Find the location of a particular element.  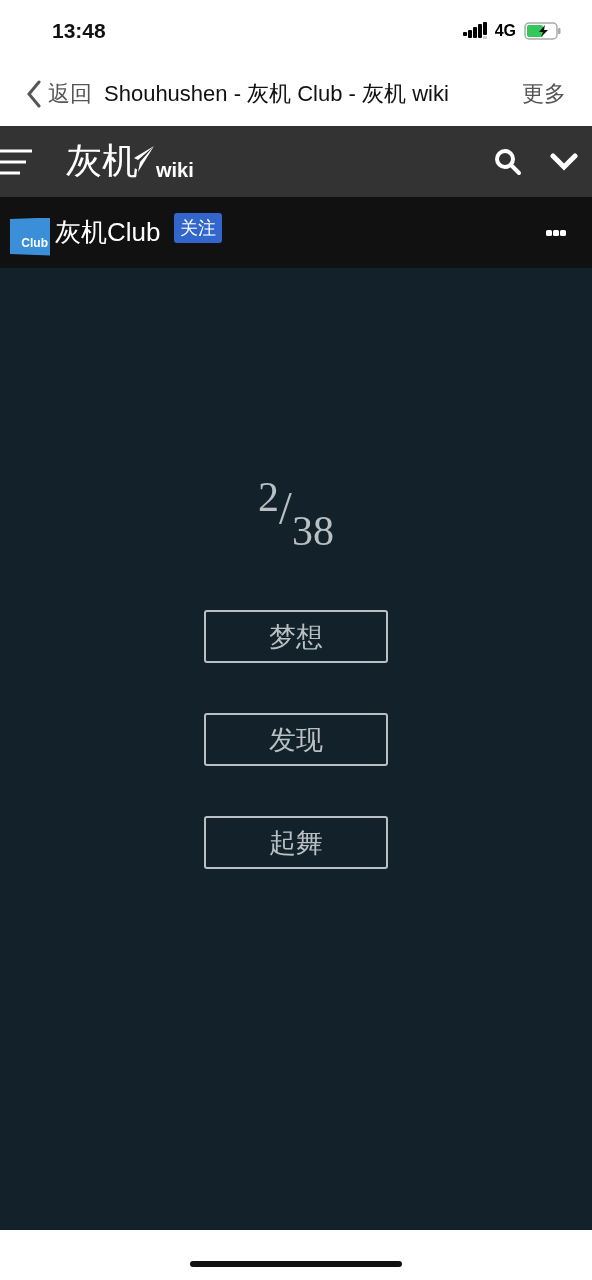

club-name: 灰机Club is located at coordinates (108, 232).